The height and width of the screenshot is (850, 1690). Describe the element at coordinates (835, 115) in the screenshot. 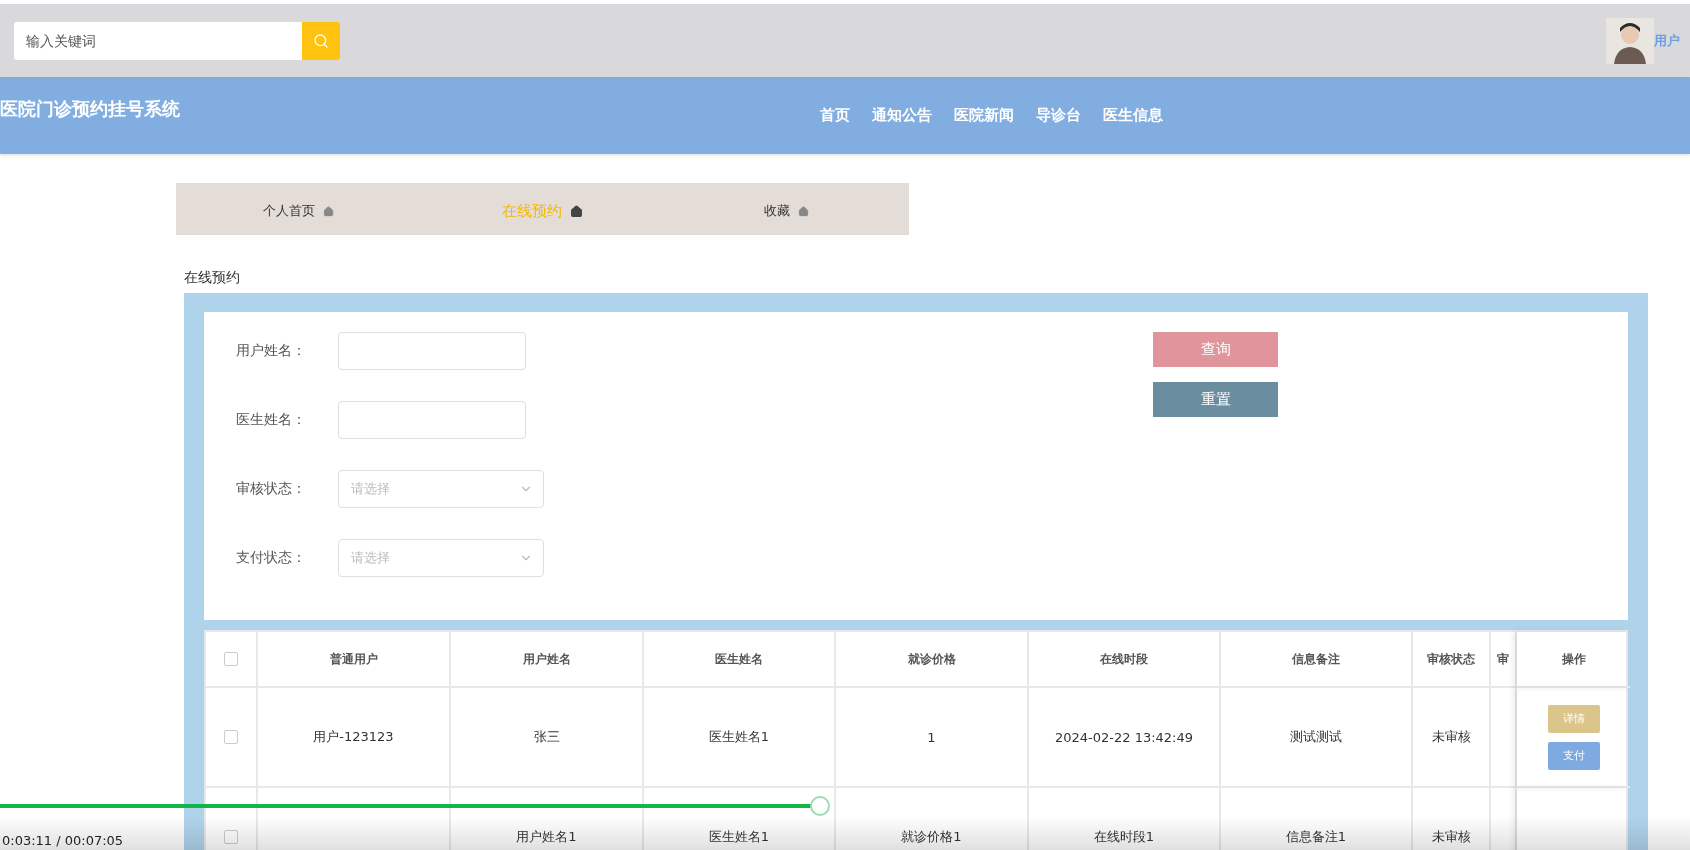

I see `nav-link: 首页` at that location.